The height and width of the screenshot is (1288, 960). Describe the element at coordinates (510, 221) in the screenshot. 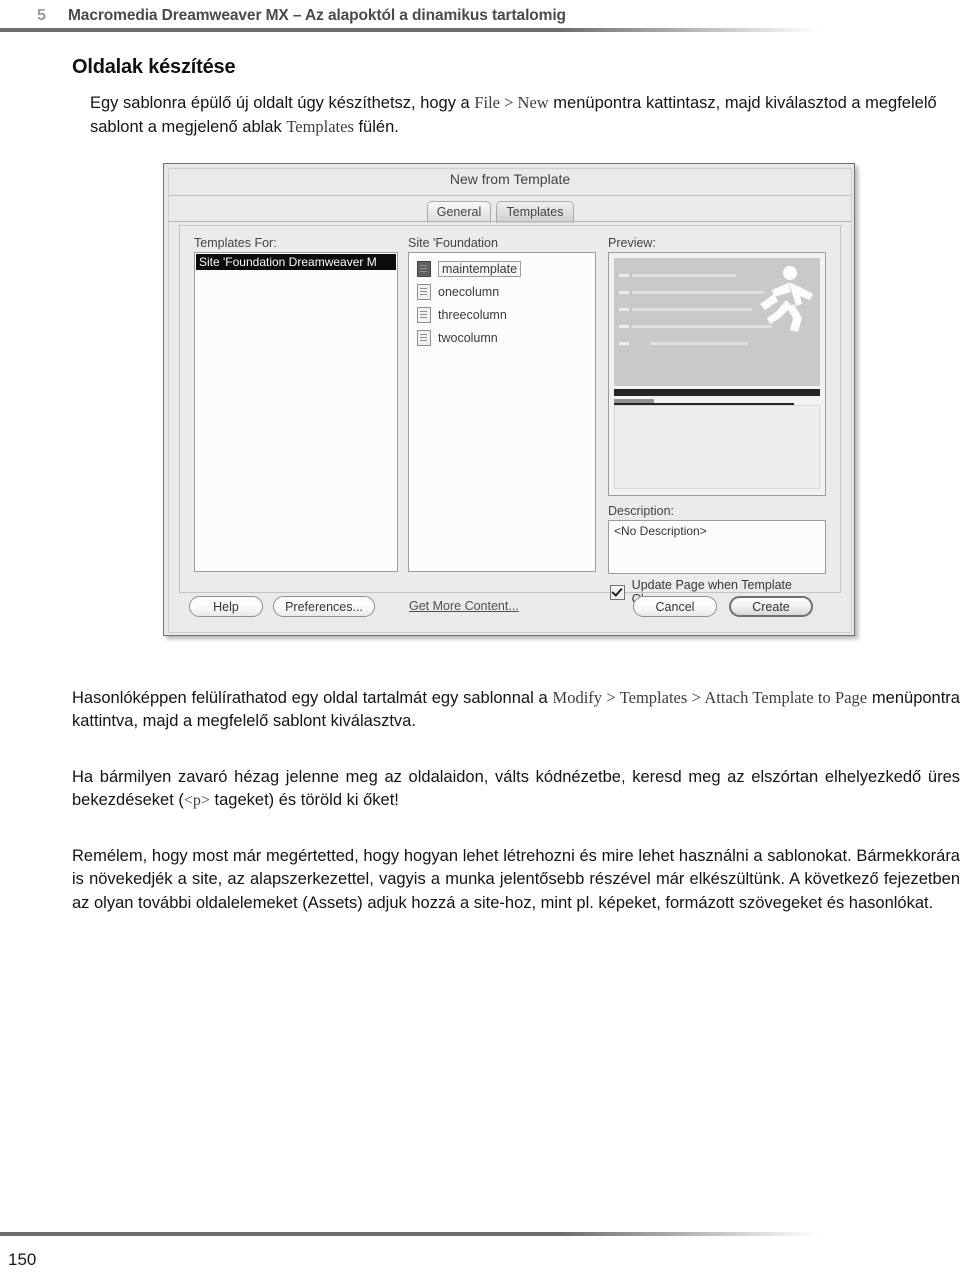

I see `tabstrip-base-line` at that location.